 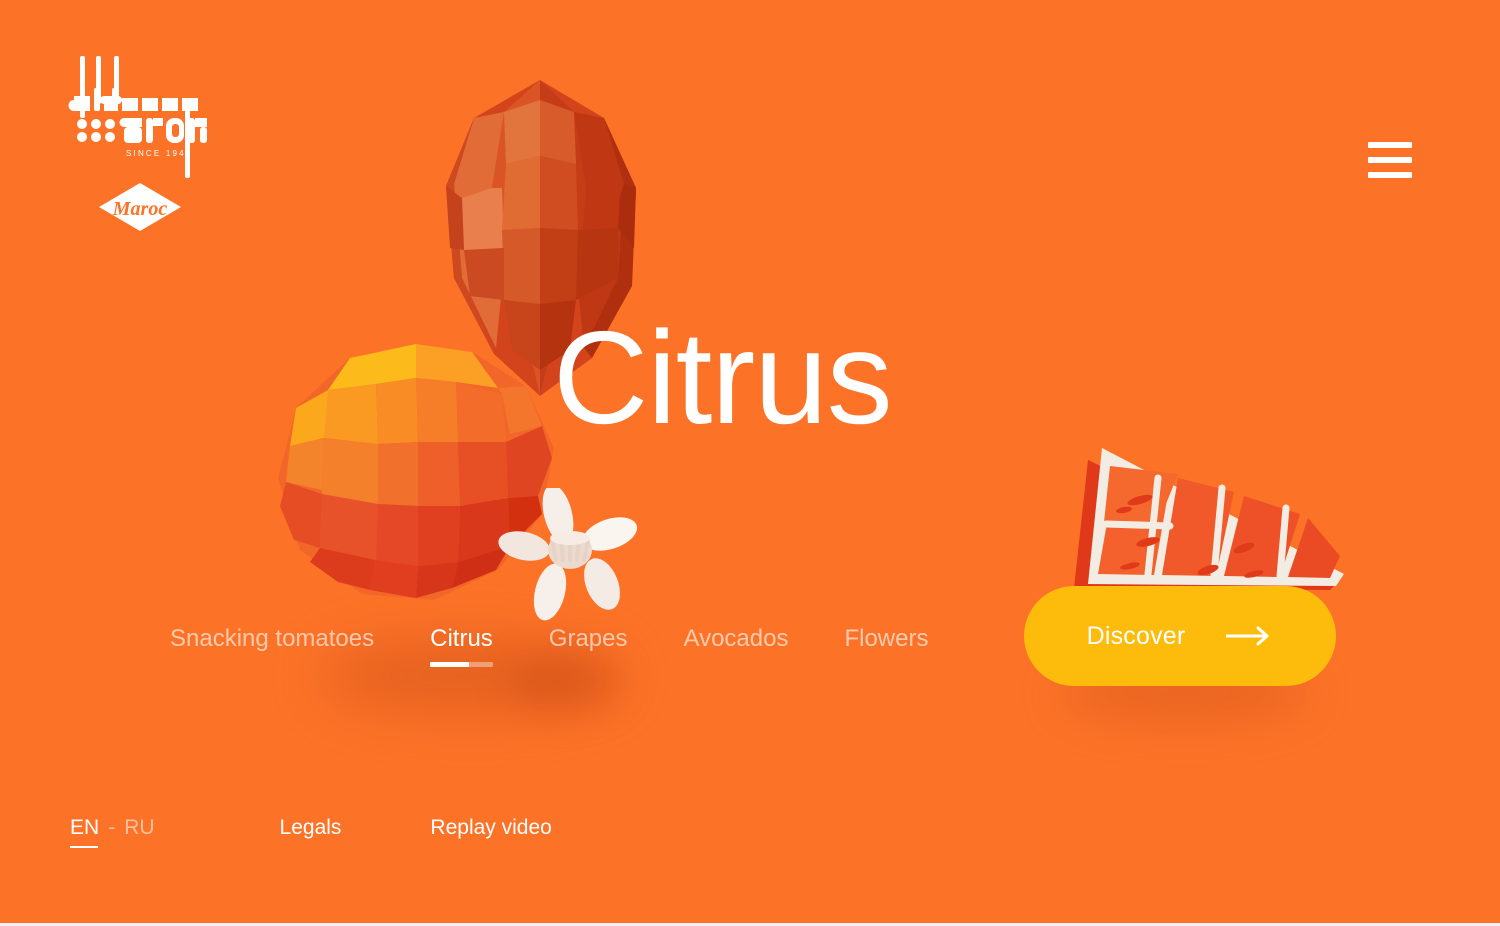 I want to click on category-label: Flowers, so click(x=886, y=638).